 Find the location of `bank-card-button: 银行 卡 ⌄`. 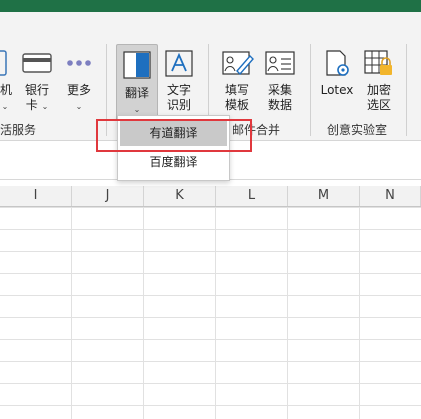

bank-card-button: 银行 卡 ⌄ is located at coordinates (37, 81).